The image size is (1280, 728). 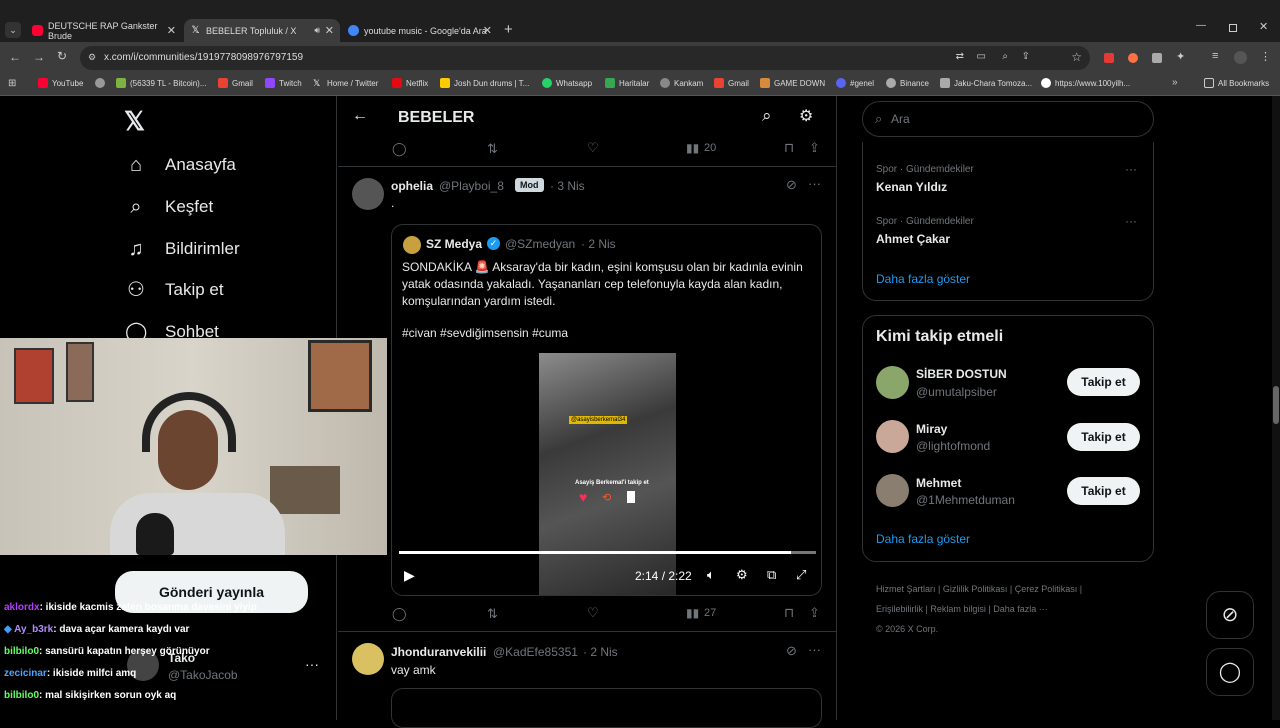 I want to click on tab-youtube: DEUTSCHE RAP Gankster Brude ✕, so click(x=104, y=30).